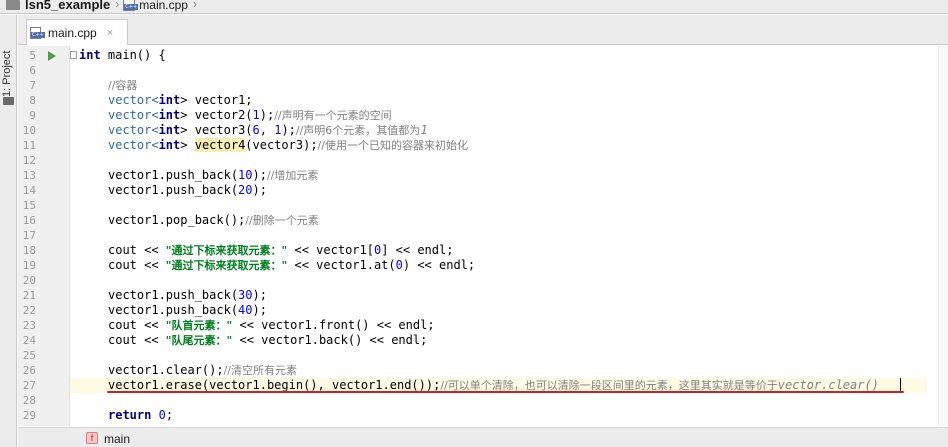 This screenshot has height=447, width=948. I want to click on tab-label: main.cpp, so click(72, 32).